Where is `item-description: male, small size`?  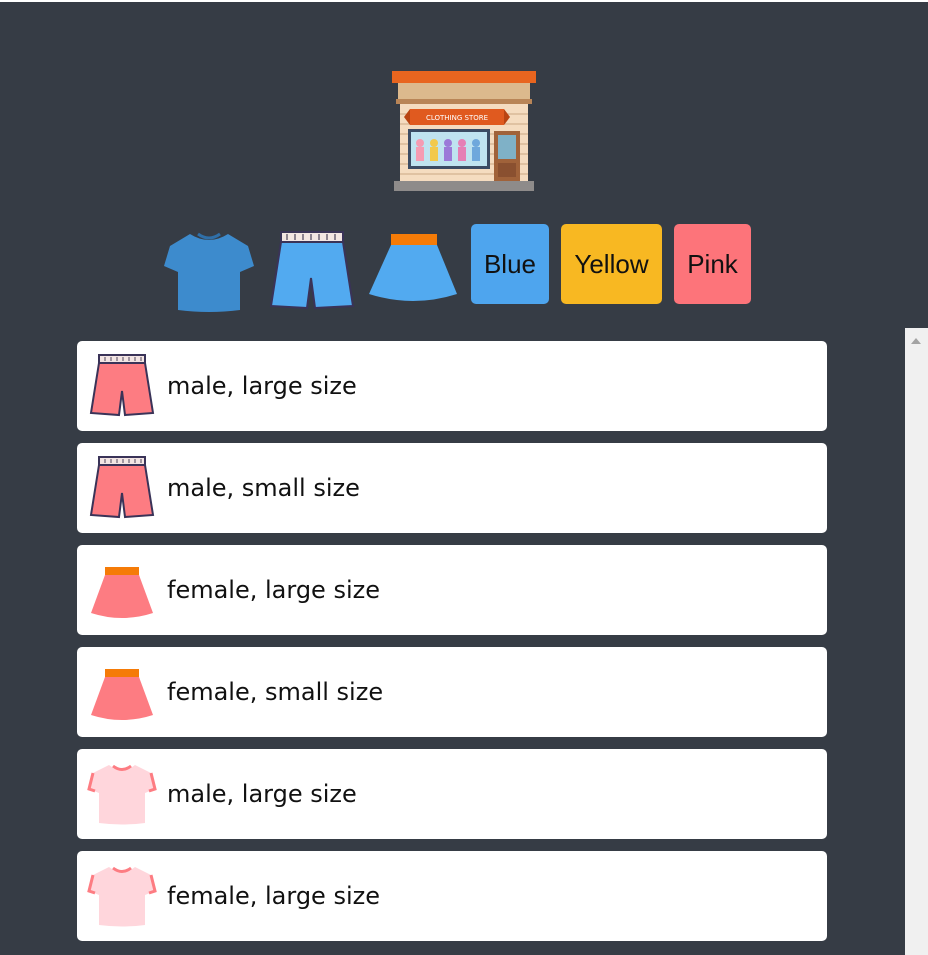
item-description: male, small size is located at coordinates (263, 488).